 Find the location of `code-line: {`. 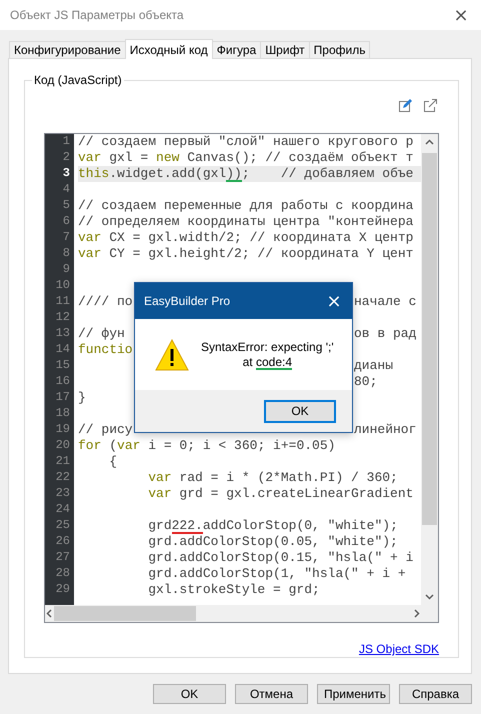

code-line: { is located at coordinates (113, 462).